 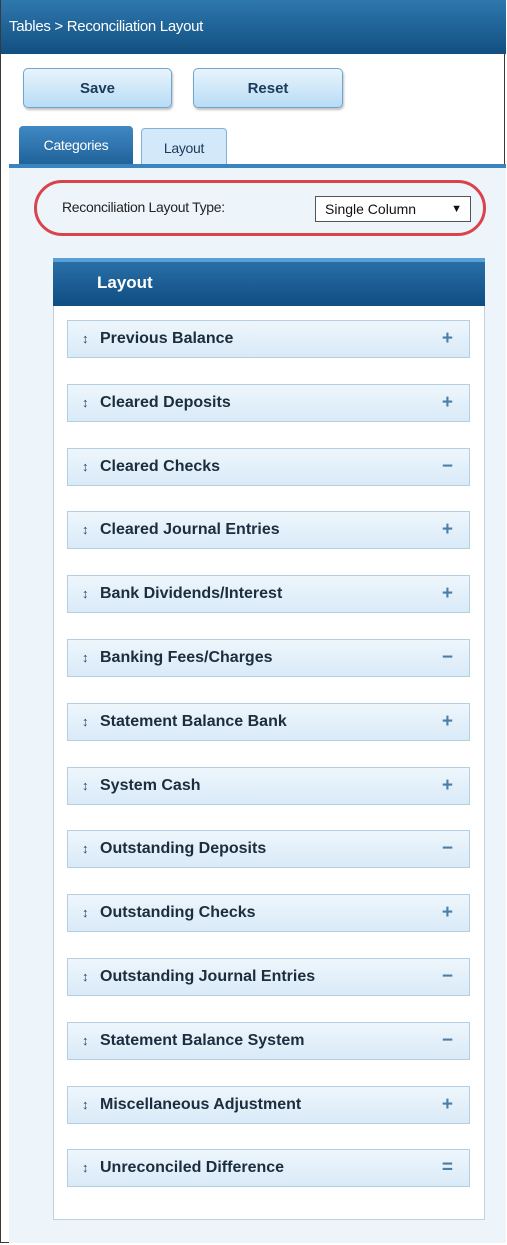 What do you see at coordinates (268, 786) in the screenshot?
I see `layout-row: ↕ System Cash +` at bounding box center [268, 786].